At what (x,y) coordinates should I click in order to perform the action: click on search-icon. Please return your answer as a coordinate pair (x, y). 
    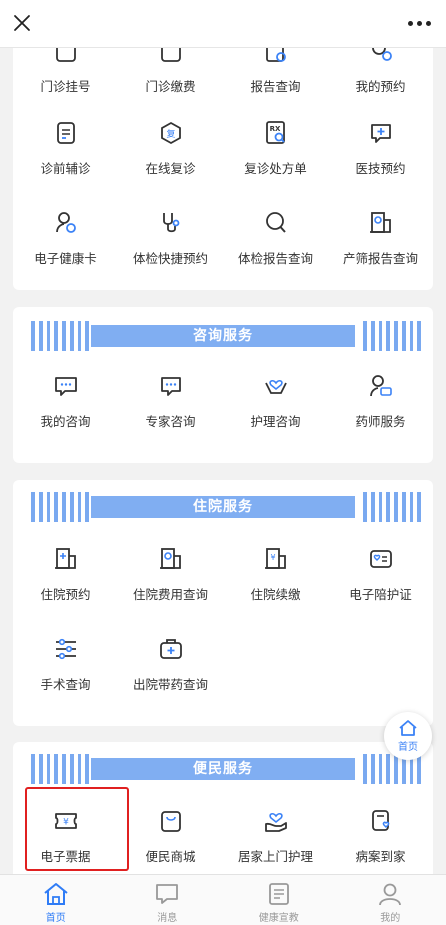
    Looking at the image, I should click on (276, 223).